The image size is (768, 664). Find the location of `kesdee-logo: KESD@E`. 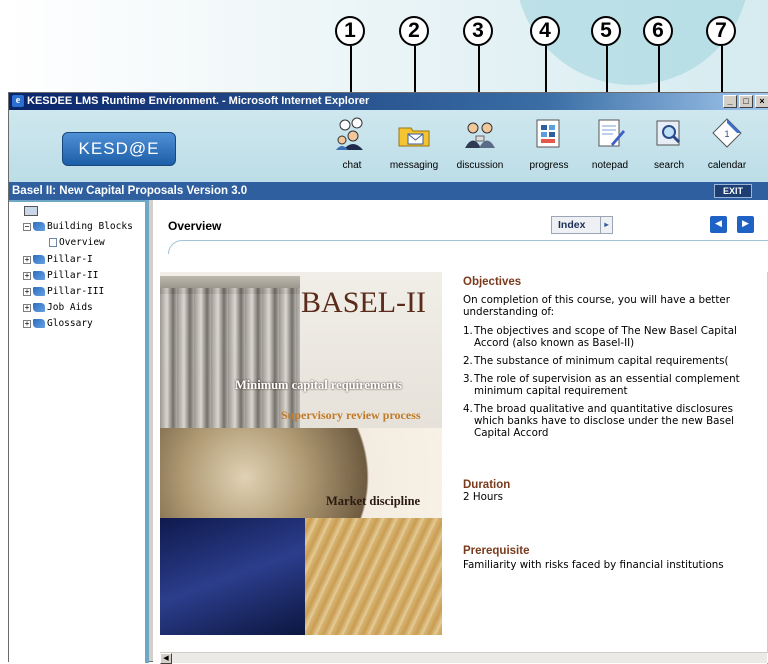

kesdee-logo: KESD@E is located at coordinates (119, 149).